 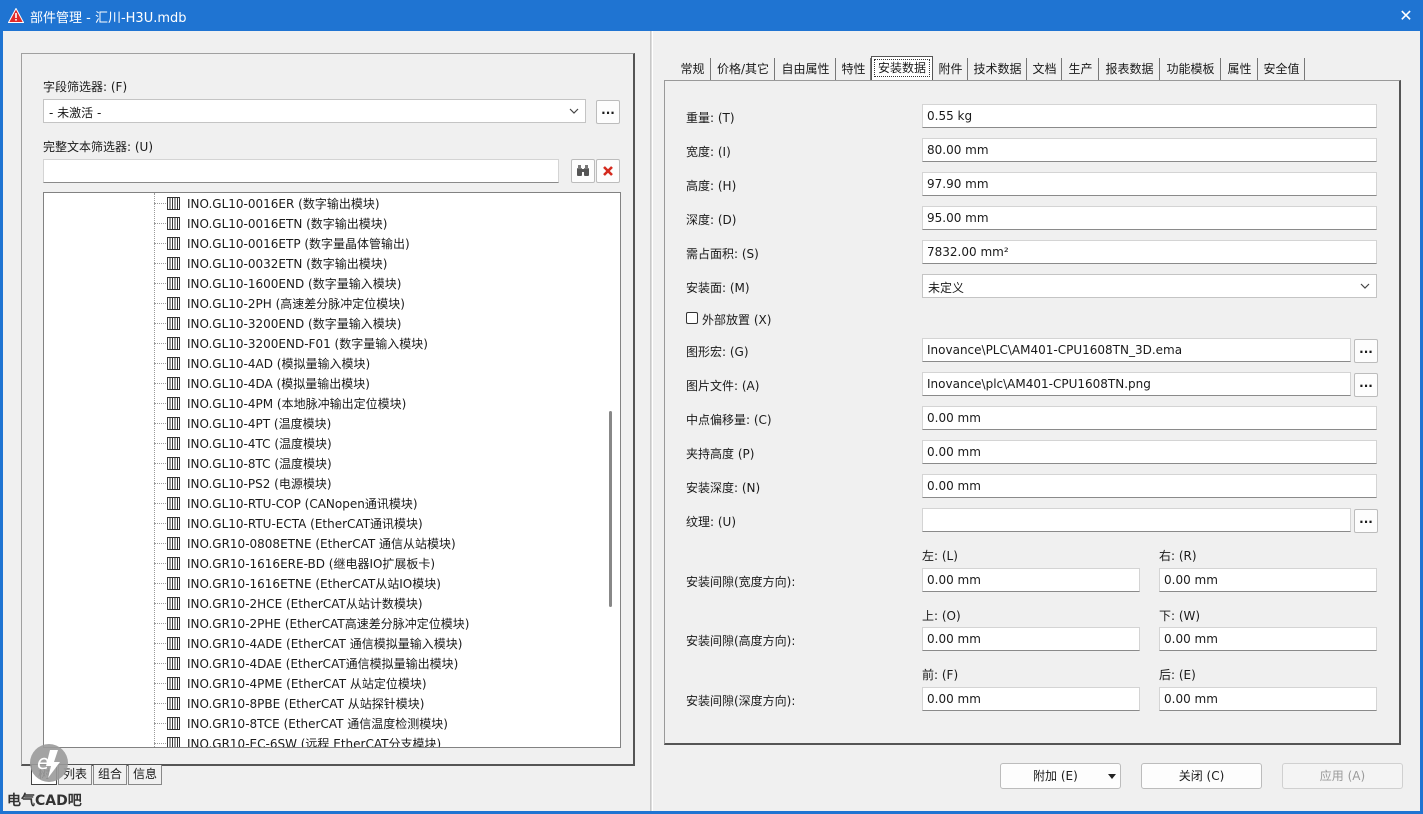 I want to click on panel-splitter, so click(x=651, y=421).